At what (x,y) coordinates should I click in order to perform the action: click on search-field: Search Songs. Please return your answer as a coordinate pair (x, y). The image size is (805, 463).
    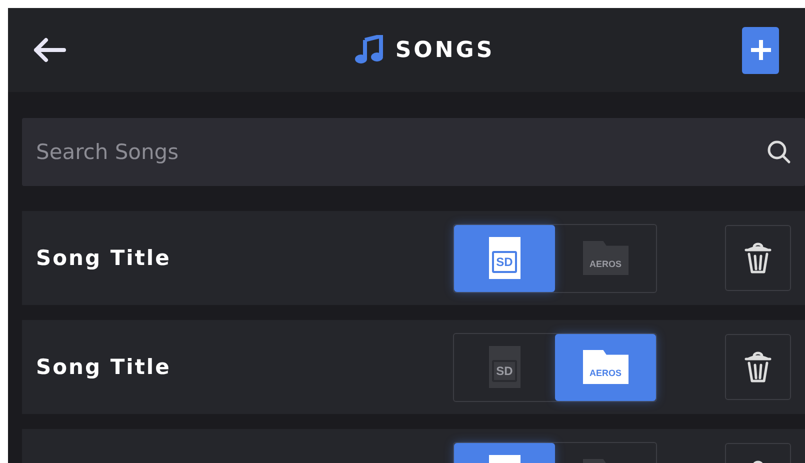
    Looking at the image, I should click on (413, 152).